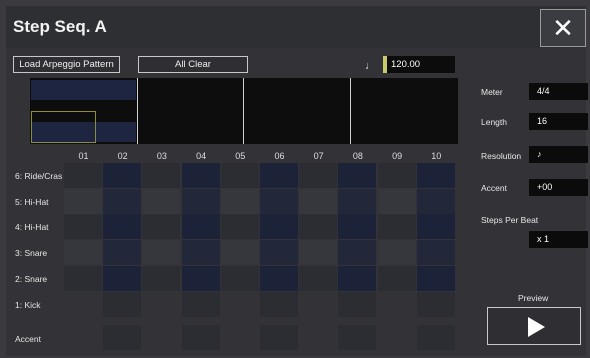 This screenshot has height=358, width=590. I want to click on close-button: ✕, so click(563, 28).